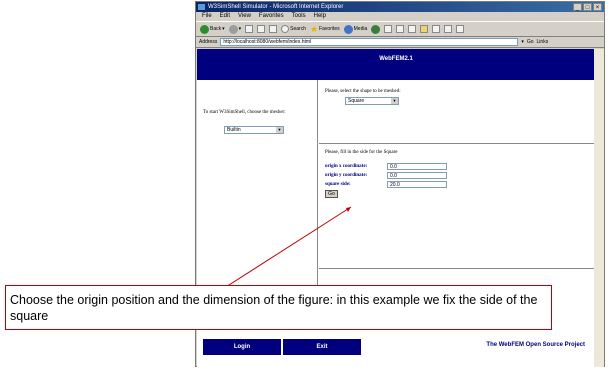 This screenshot has width=611, height=372. Describe the element at coordinates (299, 16) in the screenshot. I see `menu-tools: Tools` at that location.